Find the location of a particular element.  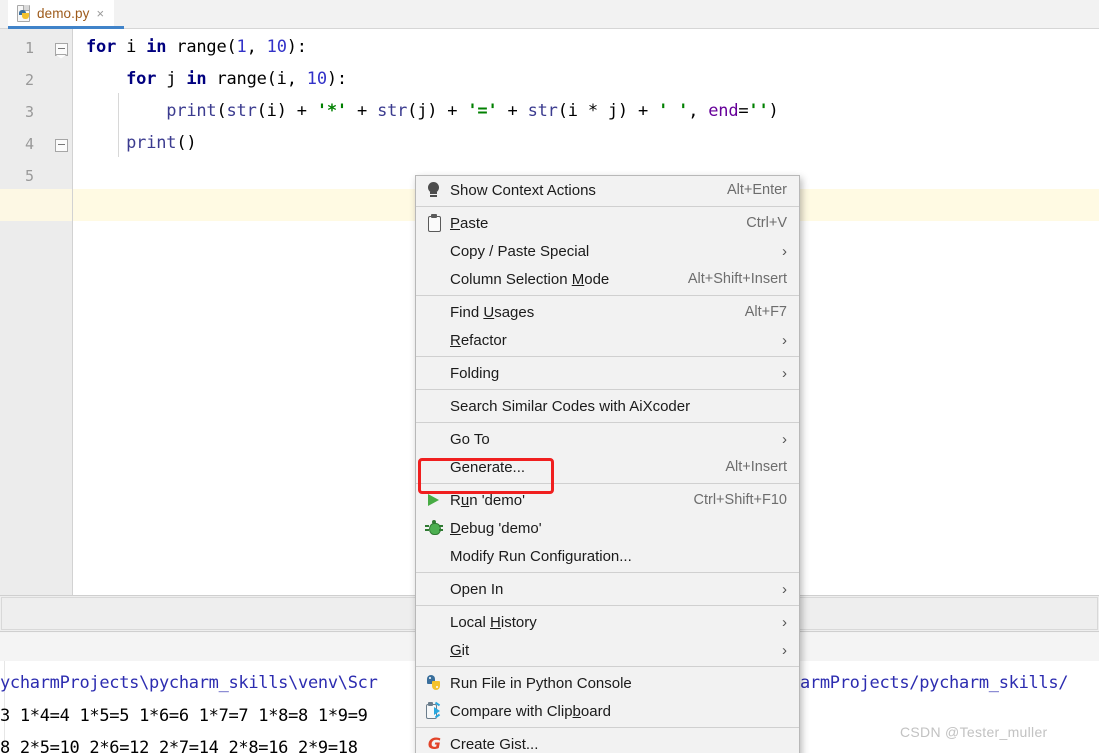

menu-item-label: Debug 'demo' is located at coordinates (496, 528).